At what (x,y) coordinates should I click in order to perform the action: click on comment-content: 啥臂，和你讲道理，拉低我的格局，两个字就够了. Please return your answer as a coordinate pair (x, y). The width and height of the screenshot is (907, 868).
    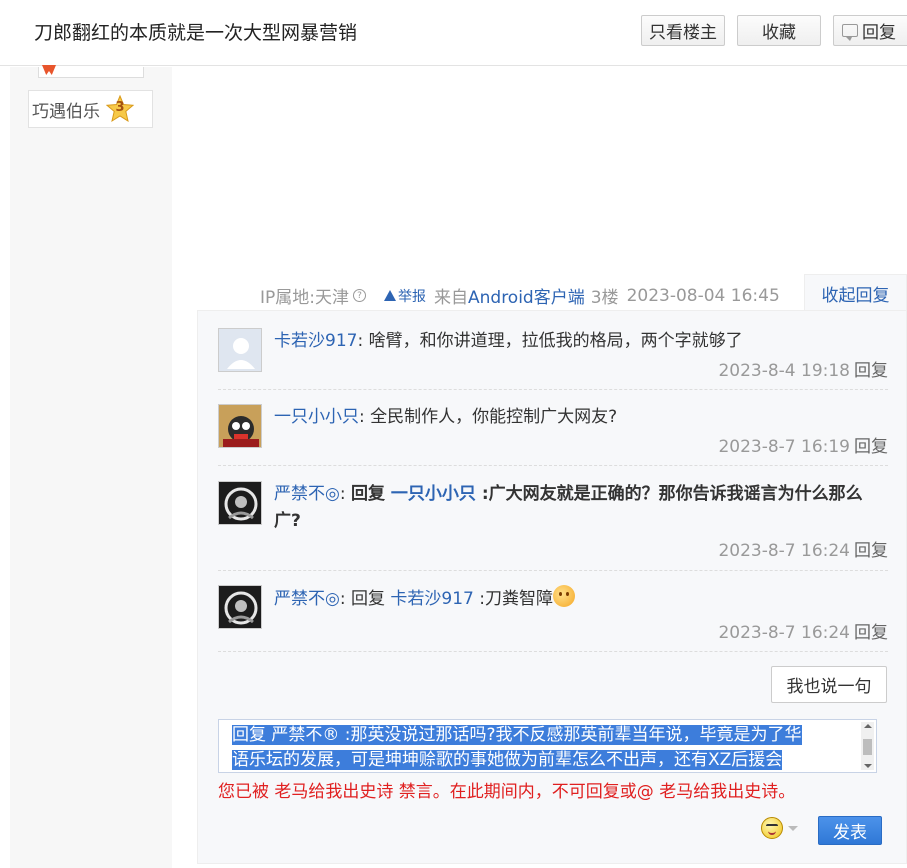
    Looking at the image, I should click on (555, 341).